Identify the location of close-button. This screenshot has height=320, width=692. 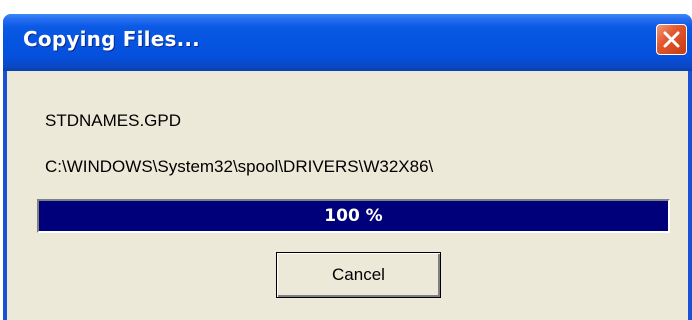
(671, 39).